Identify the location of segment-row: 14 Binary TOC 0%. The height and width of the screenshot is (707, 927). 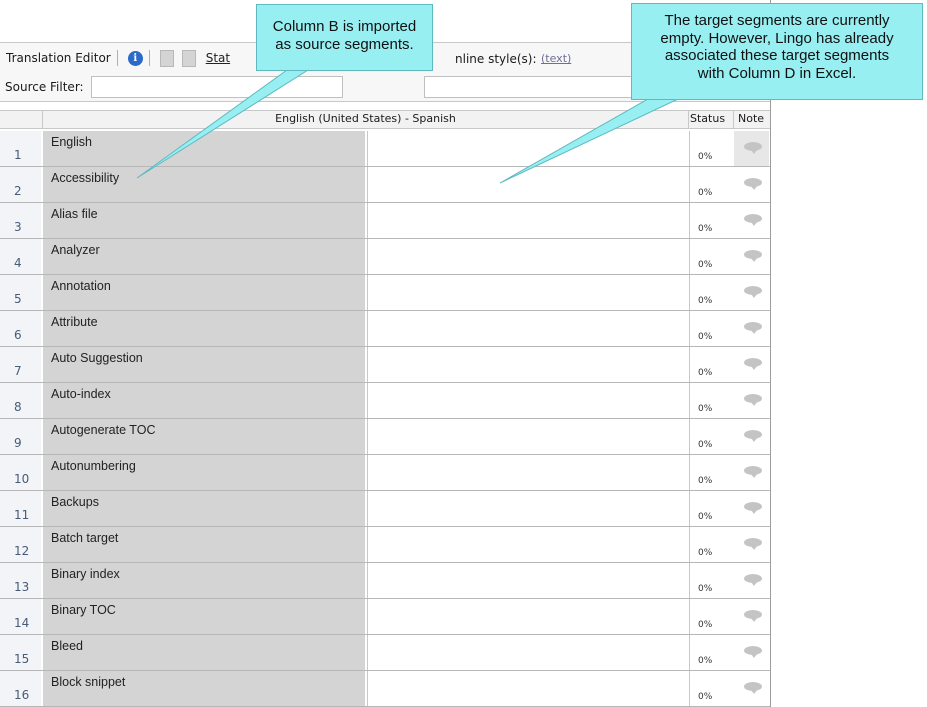
(385, 617).